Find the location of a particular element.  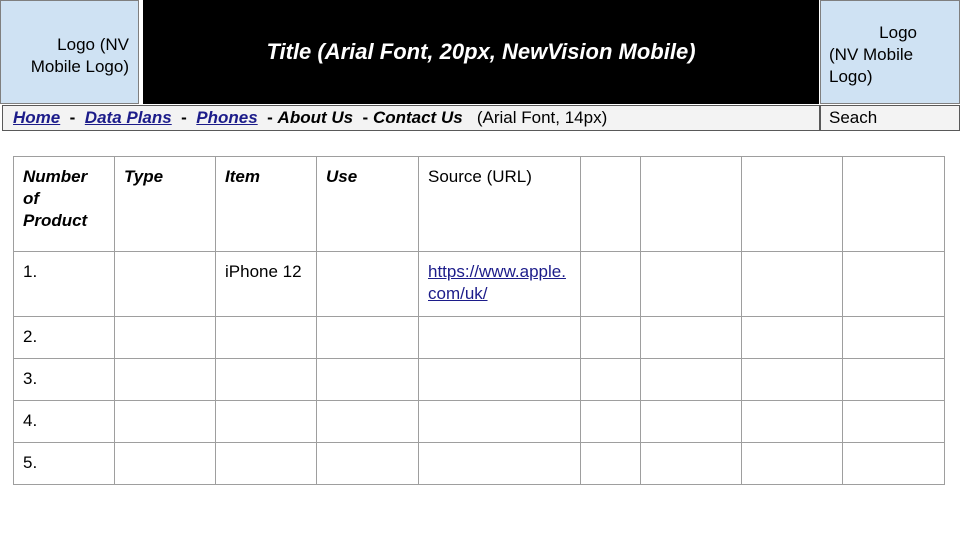

table-row: 2. is located at coordinates (479, 337).